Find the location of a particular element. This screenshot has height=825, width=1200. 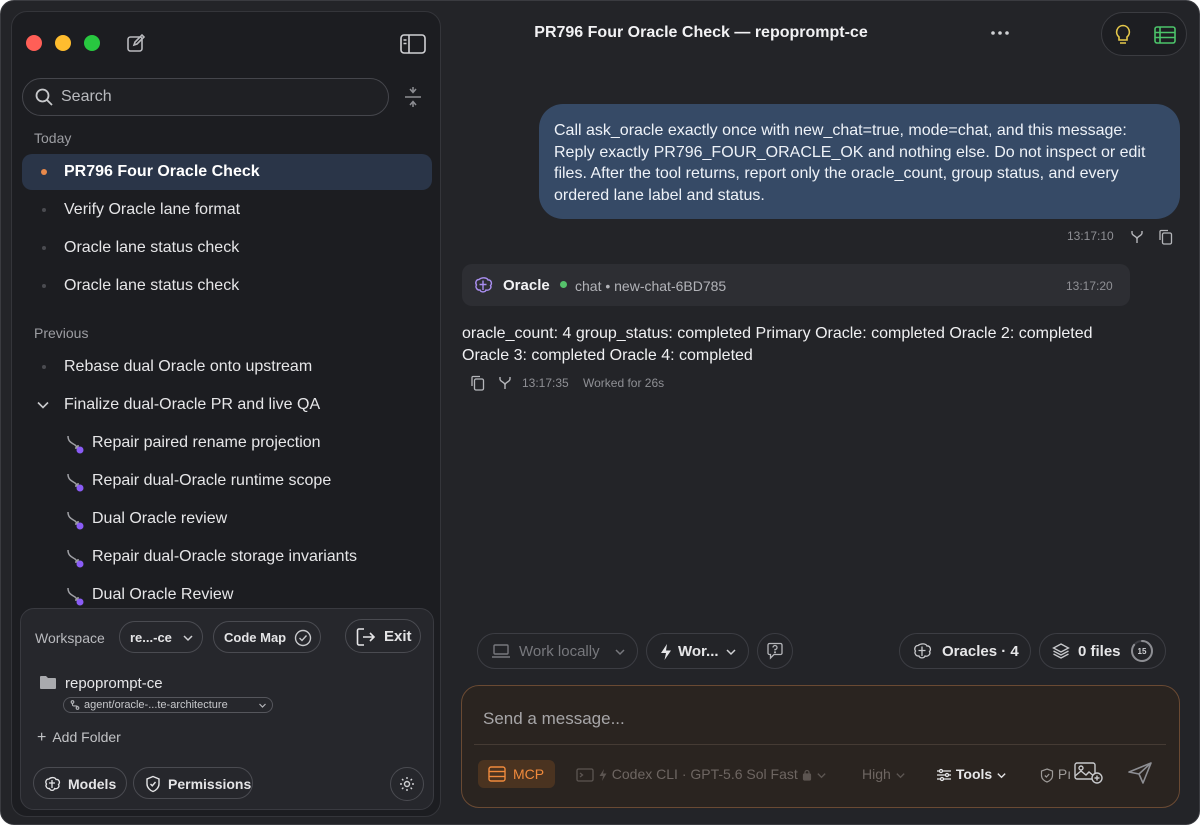

reply-time: 13:17:35 is located at coordinates (545, 383).